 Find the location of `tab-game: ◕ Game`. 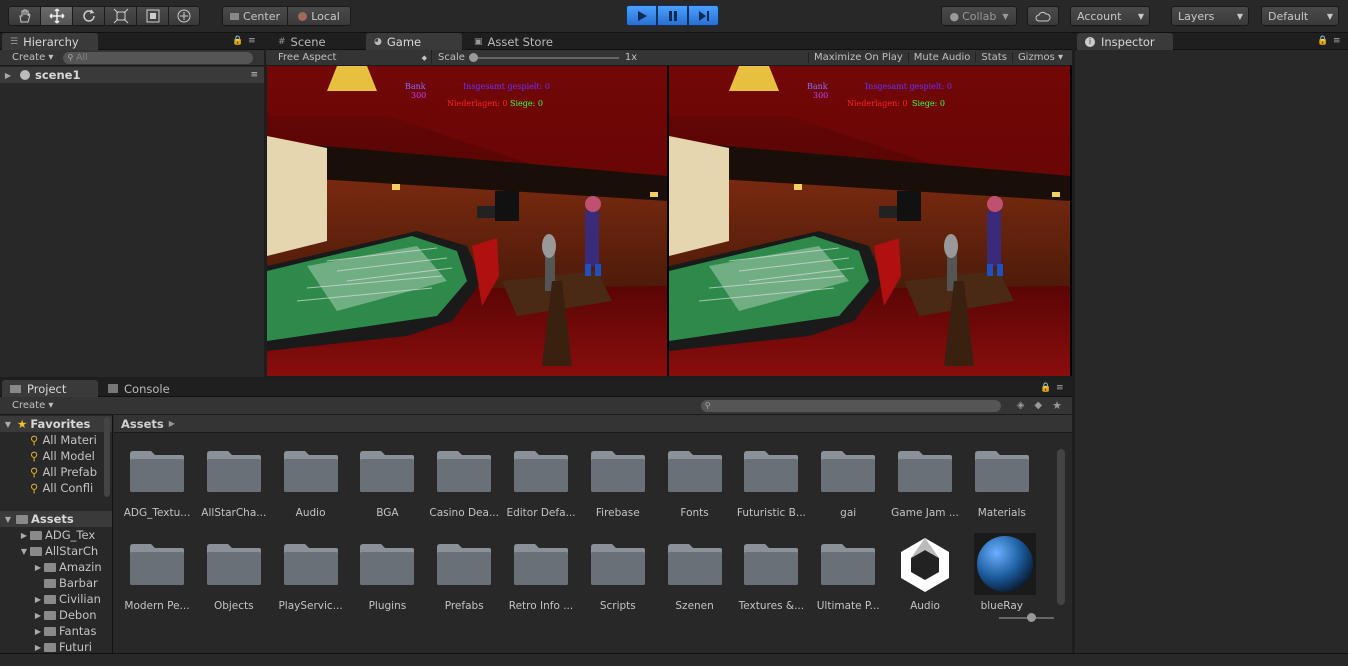

tab-game: ◕ Game is located at coordinates (414, 41).